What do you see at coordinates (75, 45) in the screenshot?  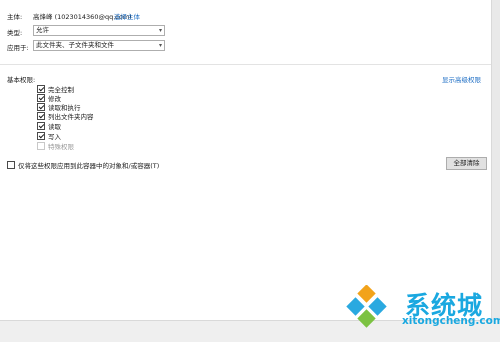 I see `applies-to-select-value: 此文件夹、子文件夹和文件` at bounding box center [75, 45].